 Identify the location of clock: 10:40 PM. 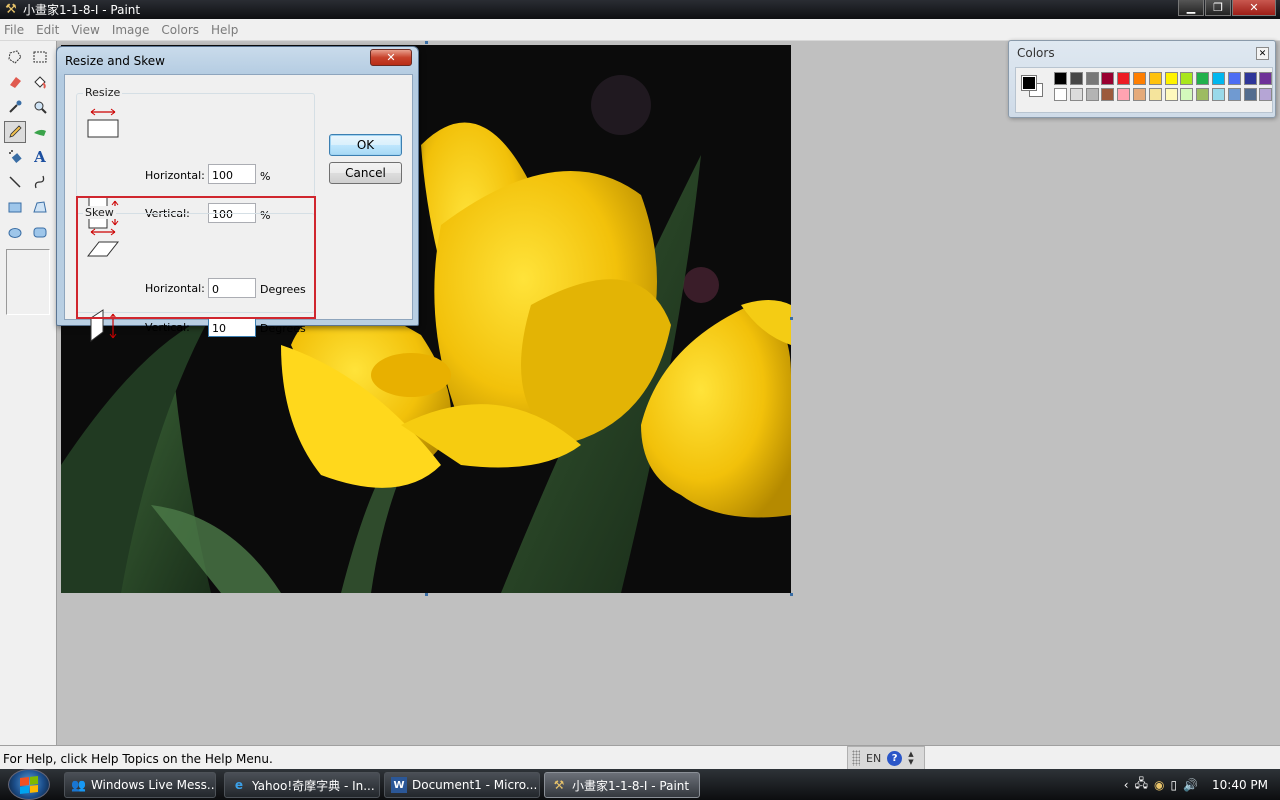
(1240, 785).